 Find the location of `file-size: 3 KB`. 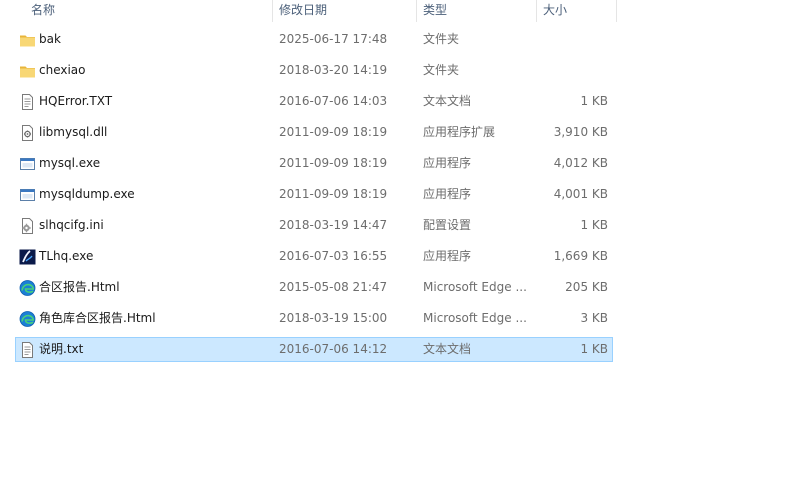

file-size: 3 KB is located at coordinates (594, 318).